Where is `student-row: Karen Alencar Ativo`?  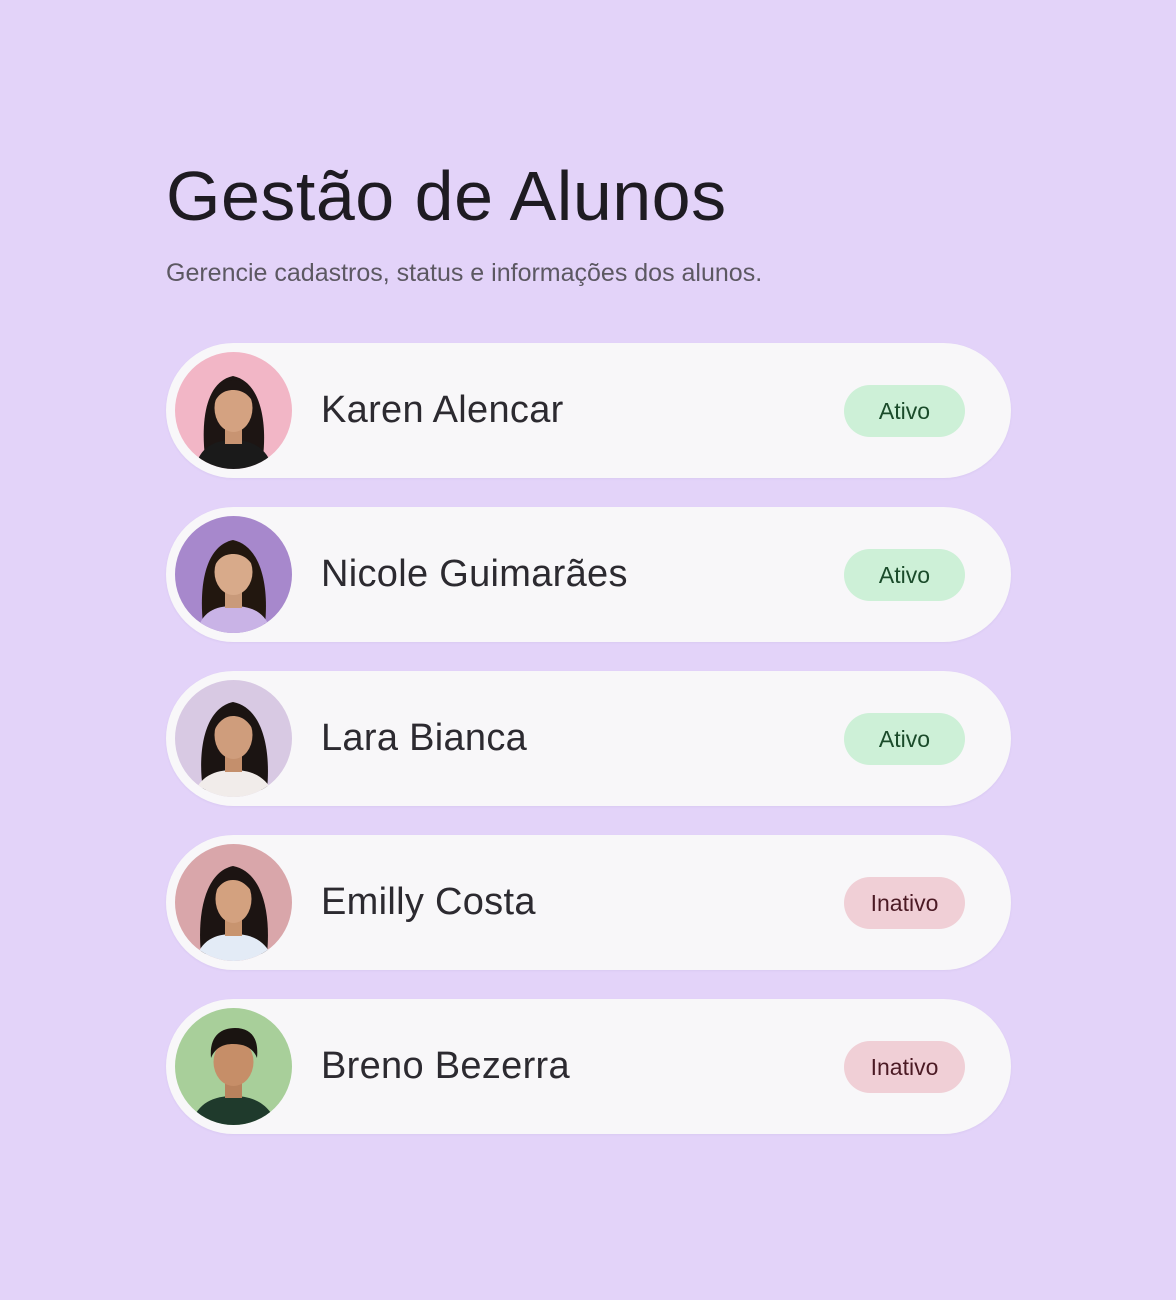 student-row: Karen Alencar Ativo is located at coordinates (588, 410).